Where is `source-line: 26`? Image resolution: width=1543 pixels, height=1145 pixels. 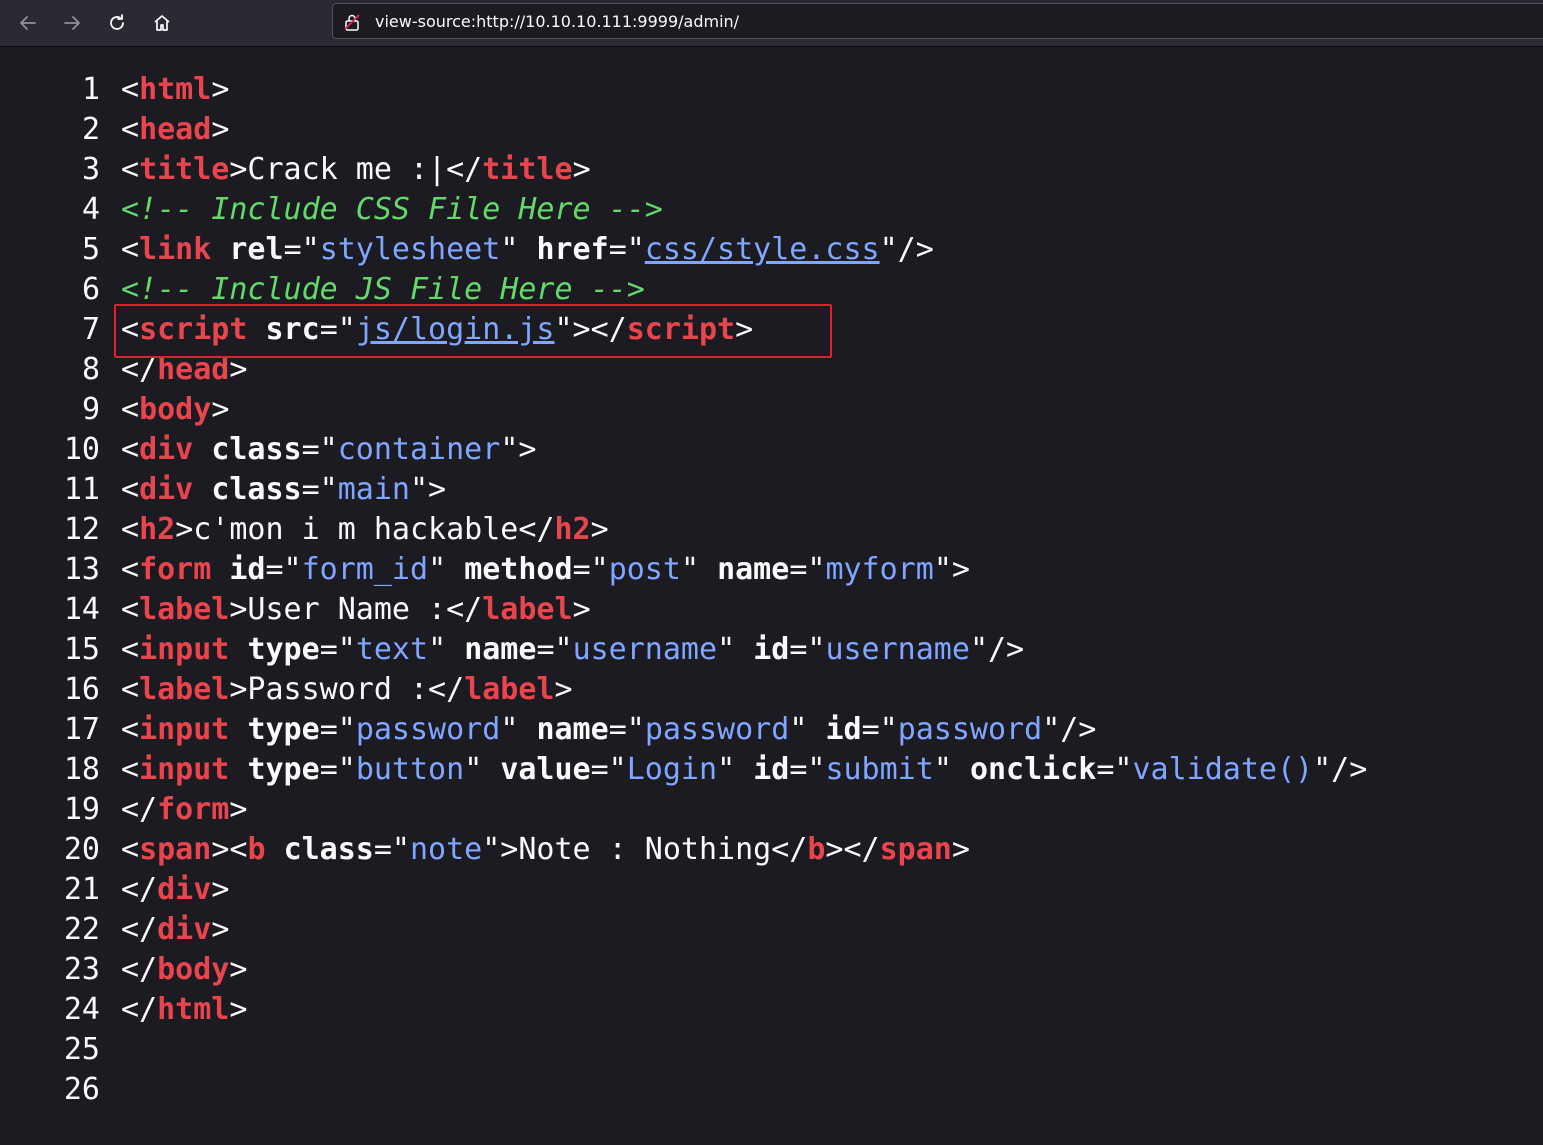 source-line: 26 is located at coordinates (771, 1090).